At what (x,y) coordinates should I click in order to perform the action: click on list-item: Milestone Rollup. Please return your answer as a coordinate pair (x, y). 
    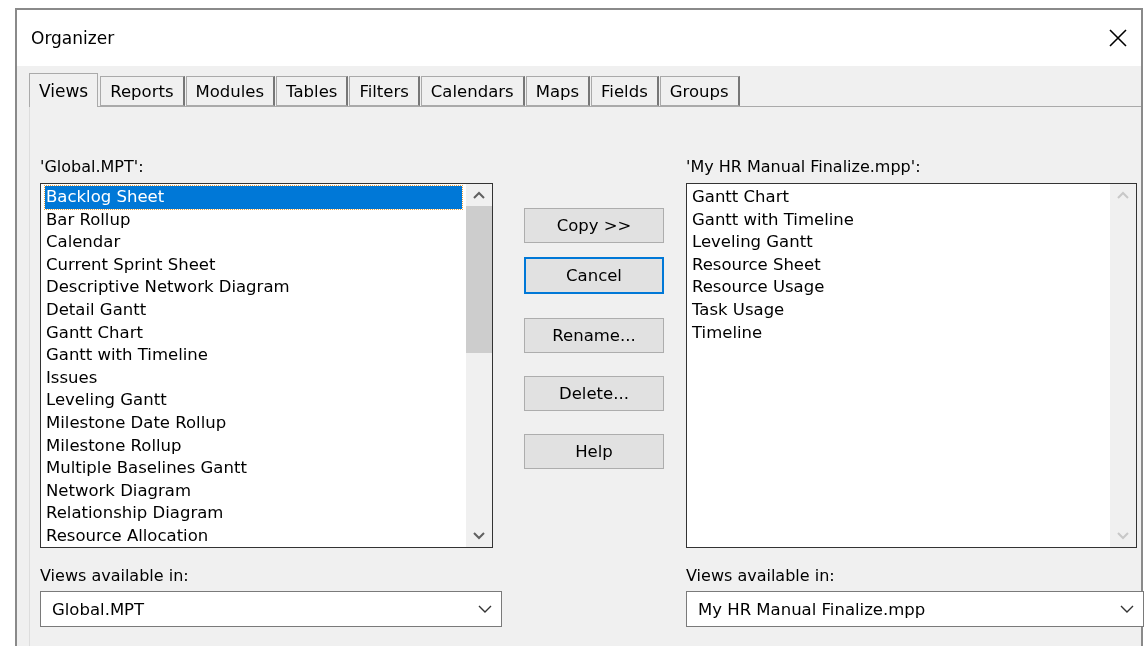
    Looking at the image, I should click on (253, 446).